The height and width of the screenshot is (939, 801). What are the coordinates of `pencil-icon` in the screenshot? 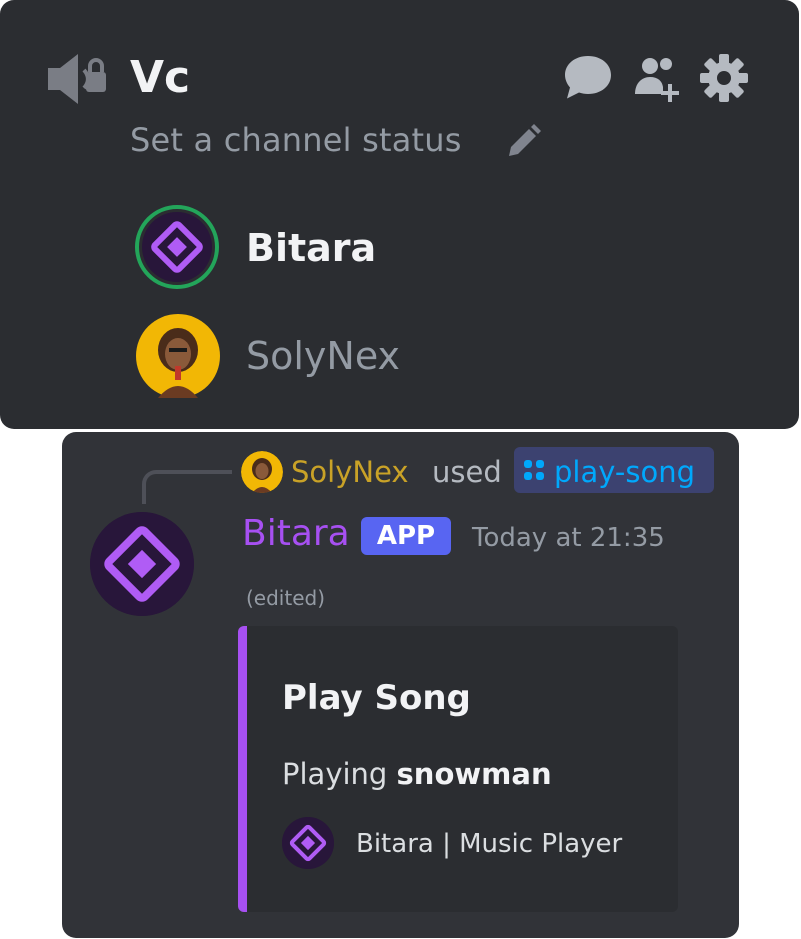 It's located at (523, 142).